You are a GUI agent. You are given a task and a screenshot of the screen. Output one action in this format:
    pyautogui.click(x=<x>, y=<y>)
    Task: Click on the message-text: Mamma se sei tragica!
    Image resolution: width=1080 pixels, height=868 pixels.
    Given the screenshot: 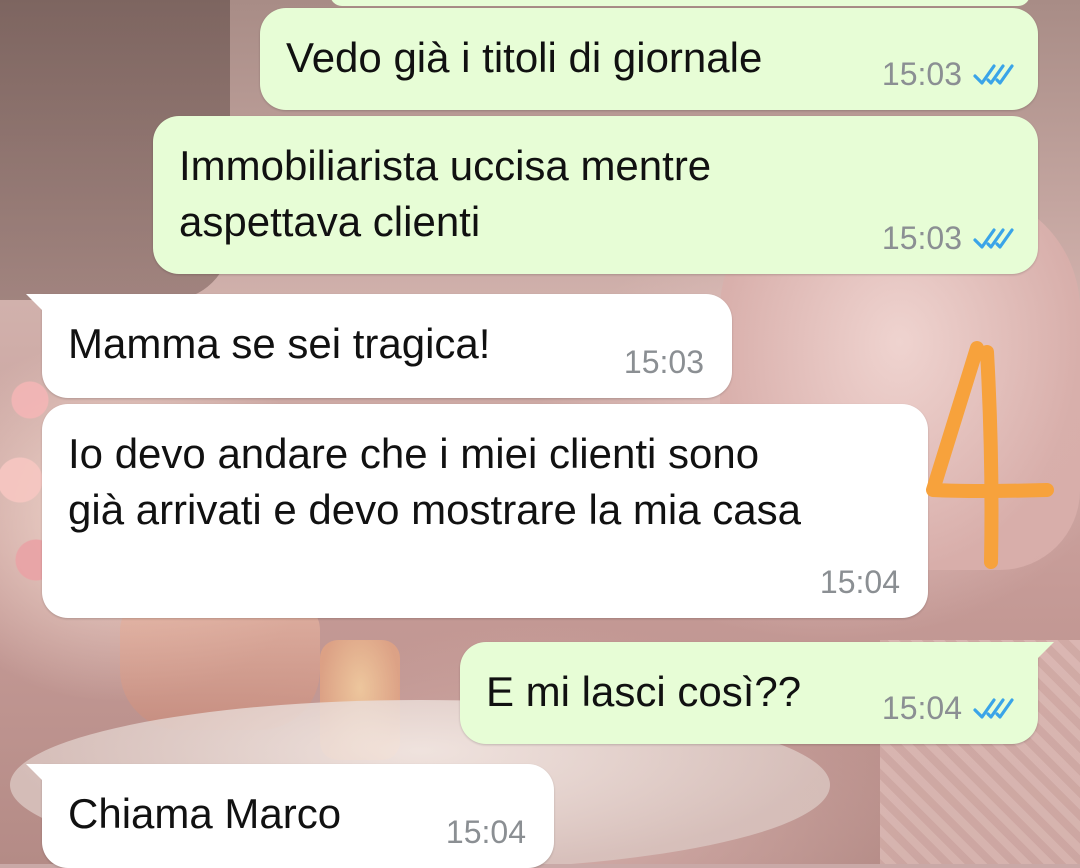 What is the action you would take?
    pyautogui.click(x=279, y=343)
    